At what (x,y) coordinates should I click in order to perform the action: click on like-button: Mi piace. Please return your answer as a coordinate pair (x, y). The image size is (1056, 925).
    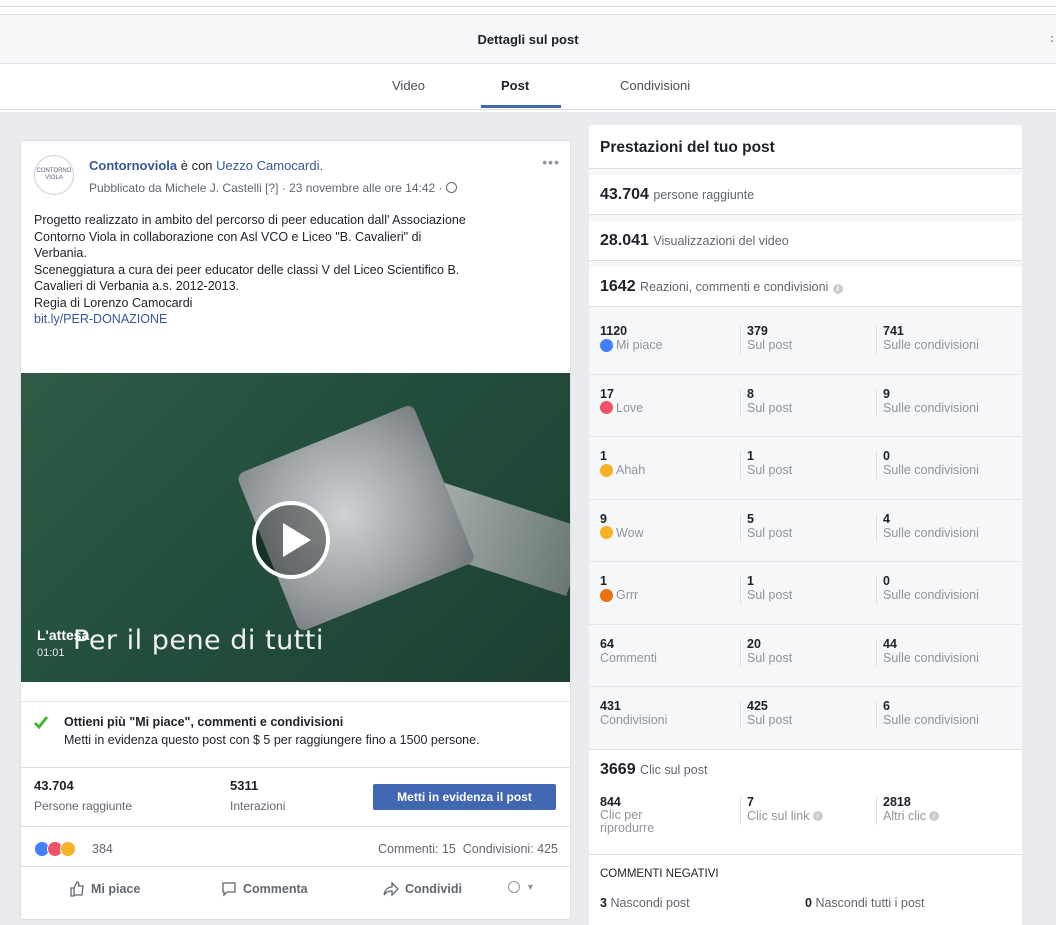
    Looking at the image, I should click on (104, 889).